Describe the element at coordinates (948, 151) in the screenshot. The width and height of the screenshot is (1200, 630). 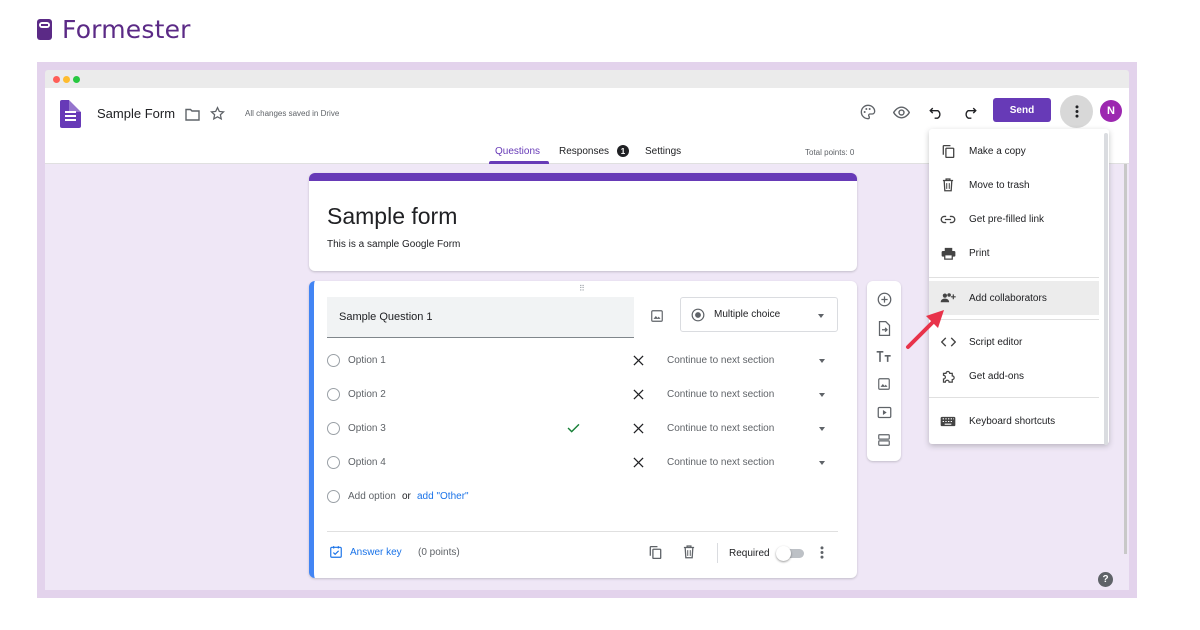
I see `copy-icon` at that location.